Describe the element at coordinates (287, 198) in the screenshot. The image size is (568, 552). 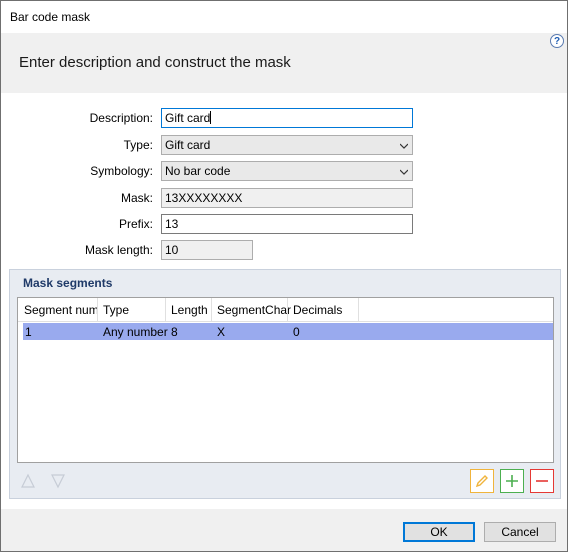
I see `mask-field: 13XXXXXXXX` at that location.